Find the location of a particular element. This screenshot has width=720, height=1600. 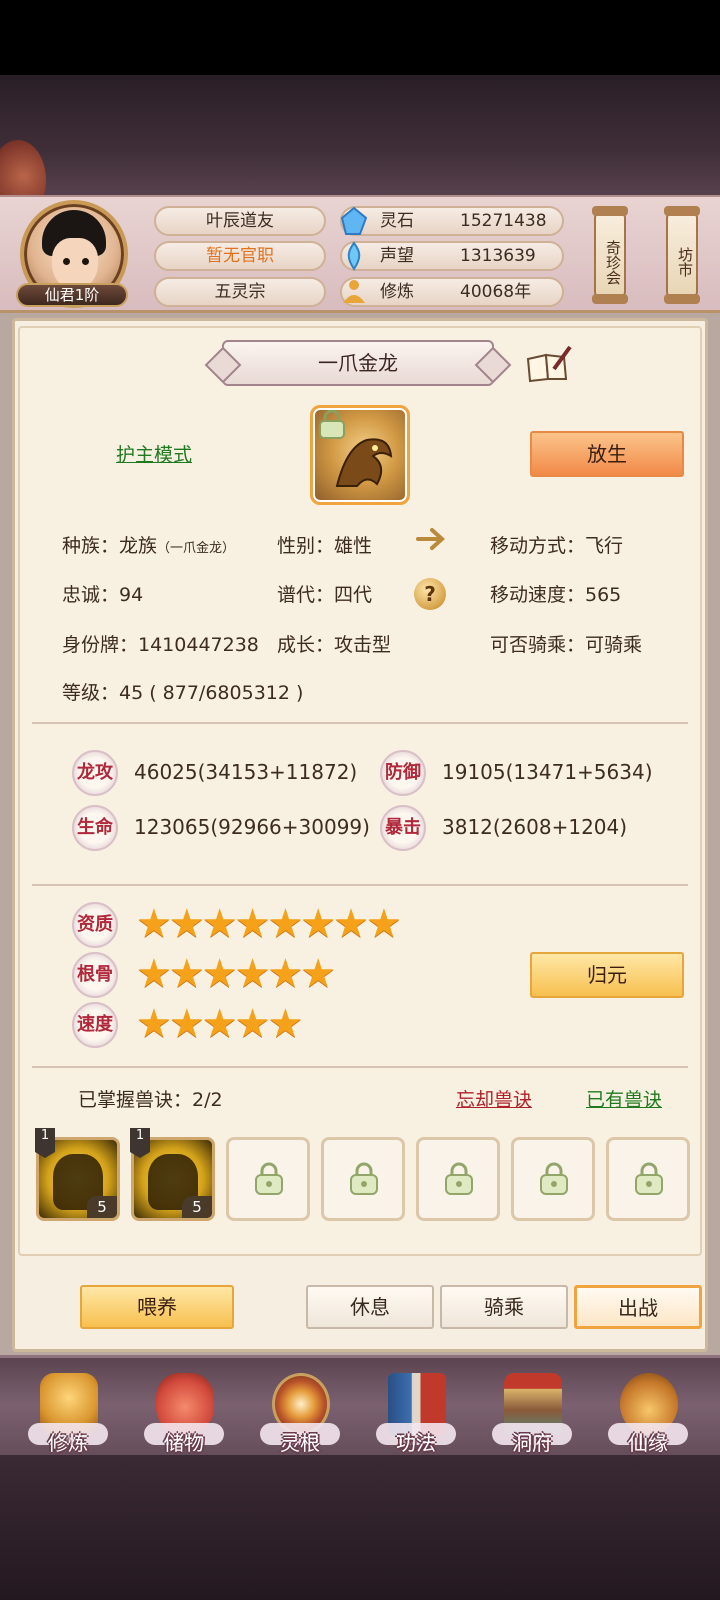

golden-dragon-icon is located at coordinates (364, 462).